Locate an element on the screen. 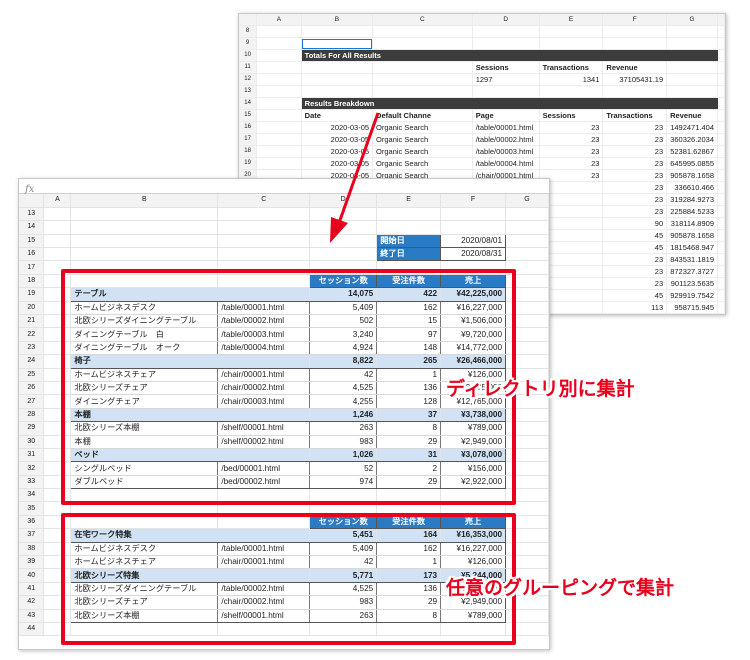 The height and width of the screenshot is (660, 750). callout-grouping: 任意のグルーピングで集計 is located at coordinates (560, 588).